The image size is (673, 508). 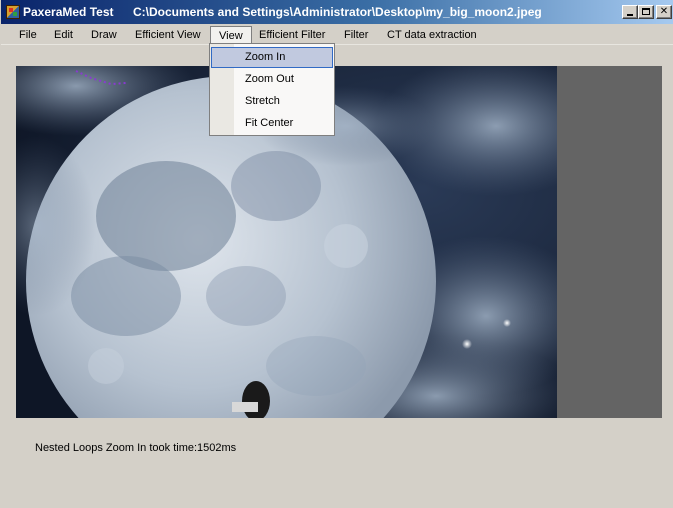 What do you see at coordinates (68, 12) in the screenshot?
I see `window-title: PaxeraMed Test` at bounding box center [68, 12].